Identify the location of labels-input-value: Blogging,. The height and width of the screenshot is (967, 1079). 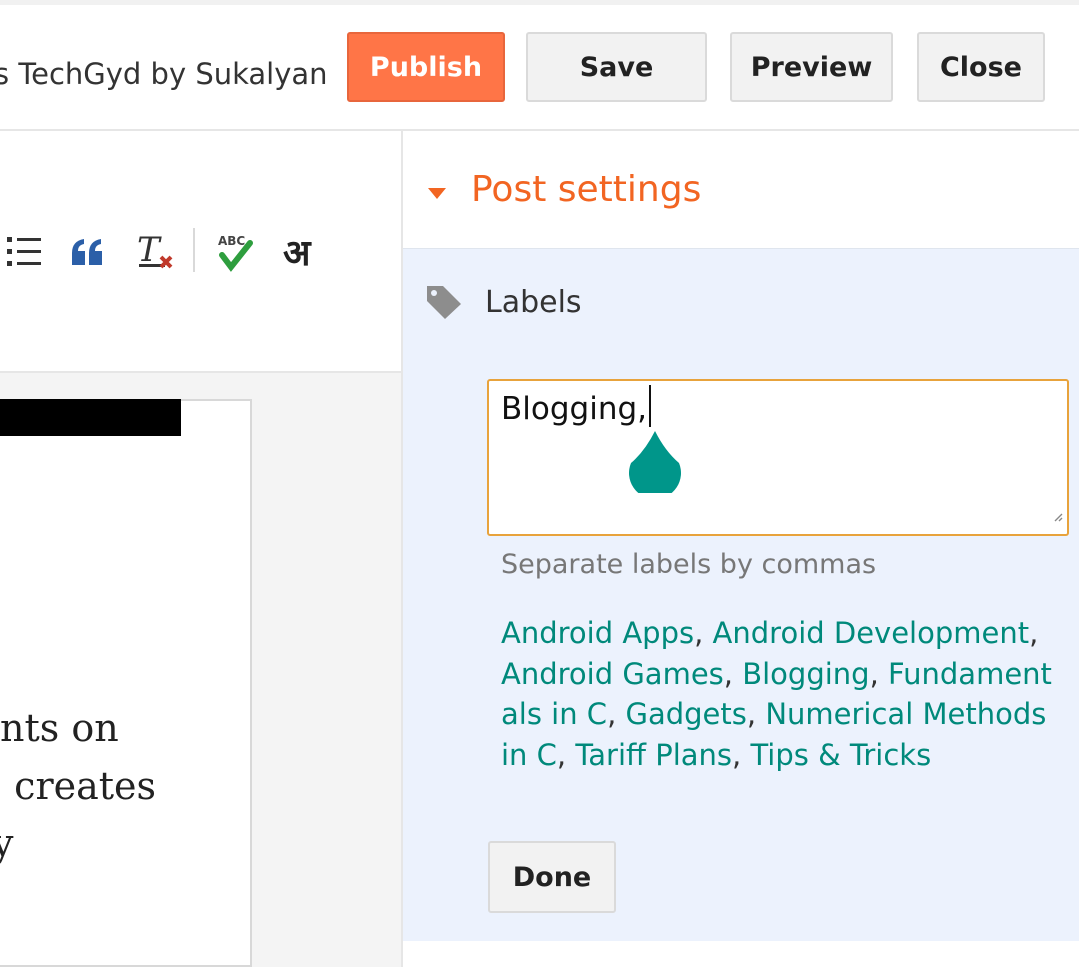
(574, 409).